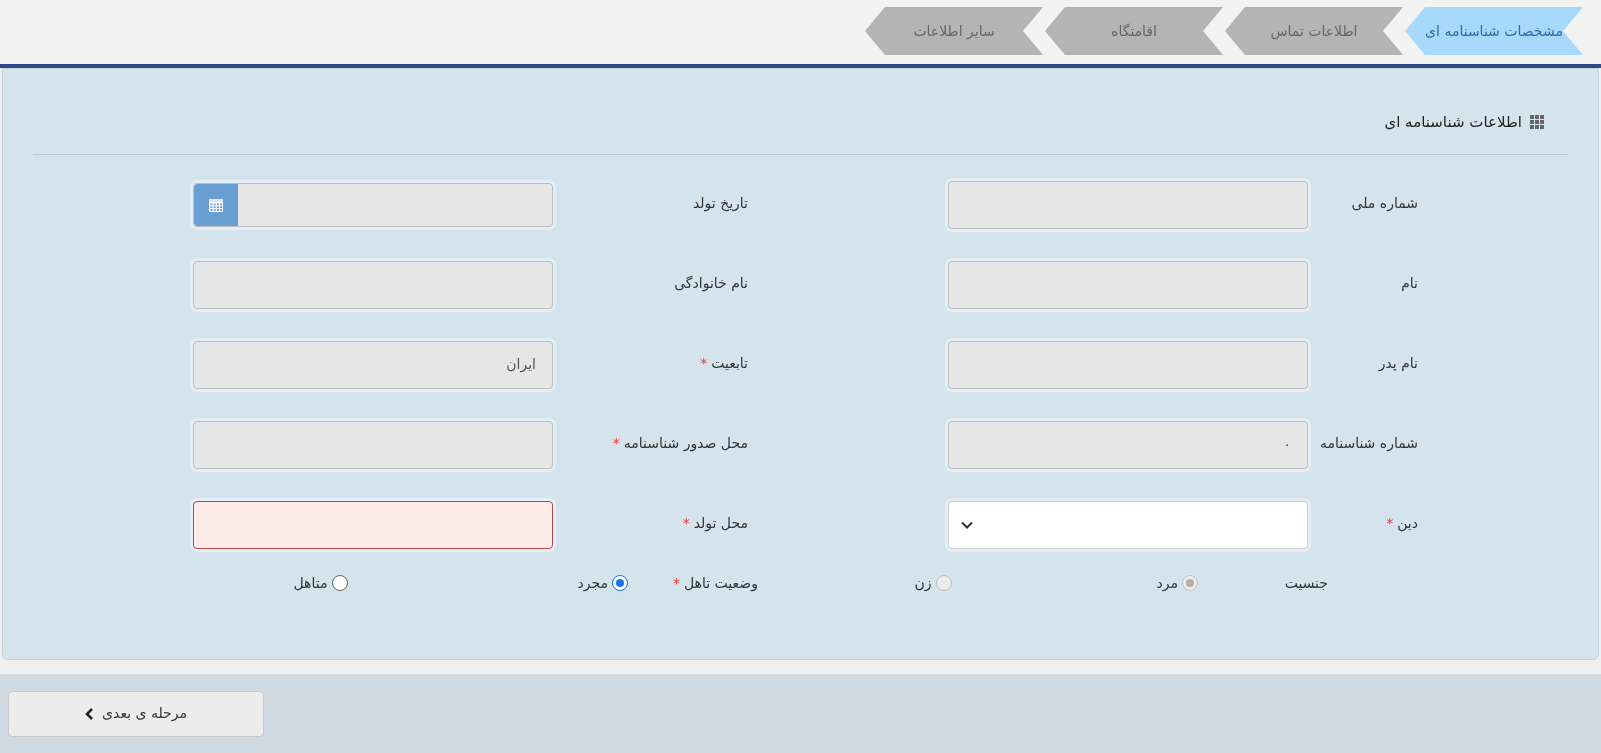 This screenshot has height=753, width=1601. What do you see at coordinates (721, 583) in the screenshot?
I see `radio-group-label: وضعیت تاهل` at bounding box center [721, 583].